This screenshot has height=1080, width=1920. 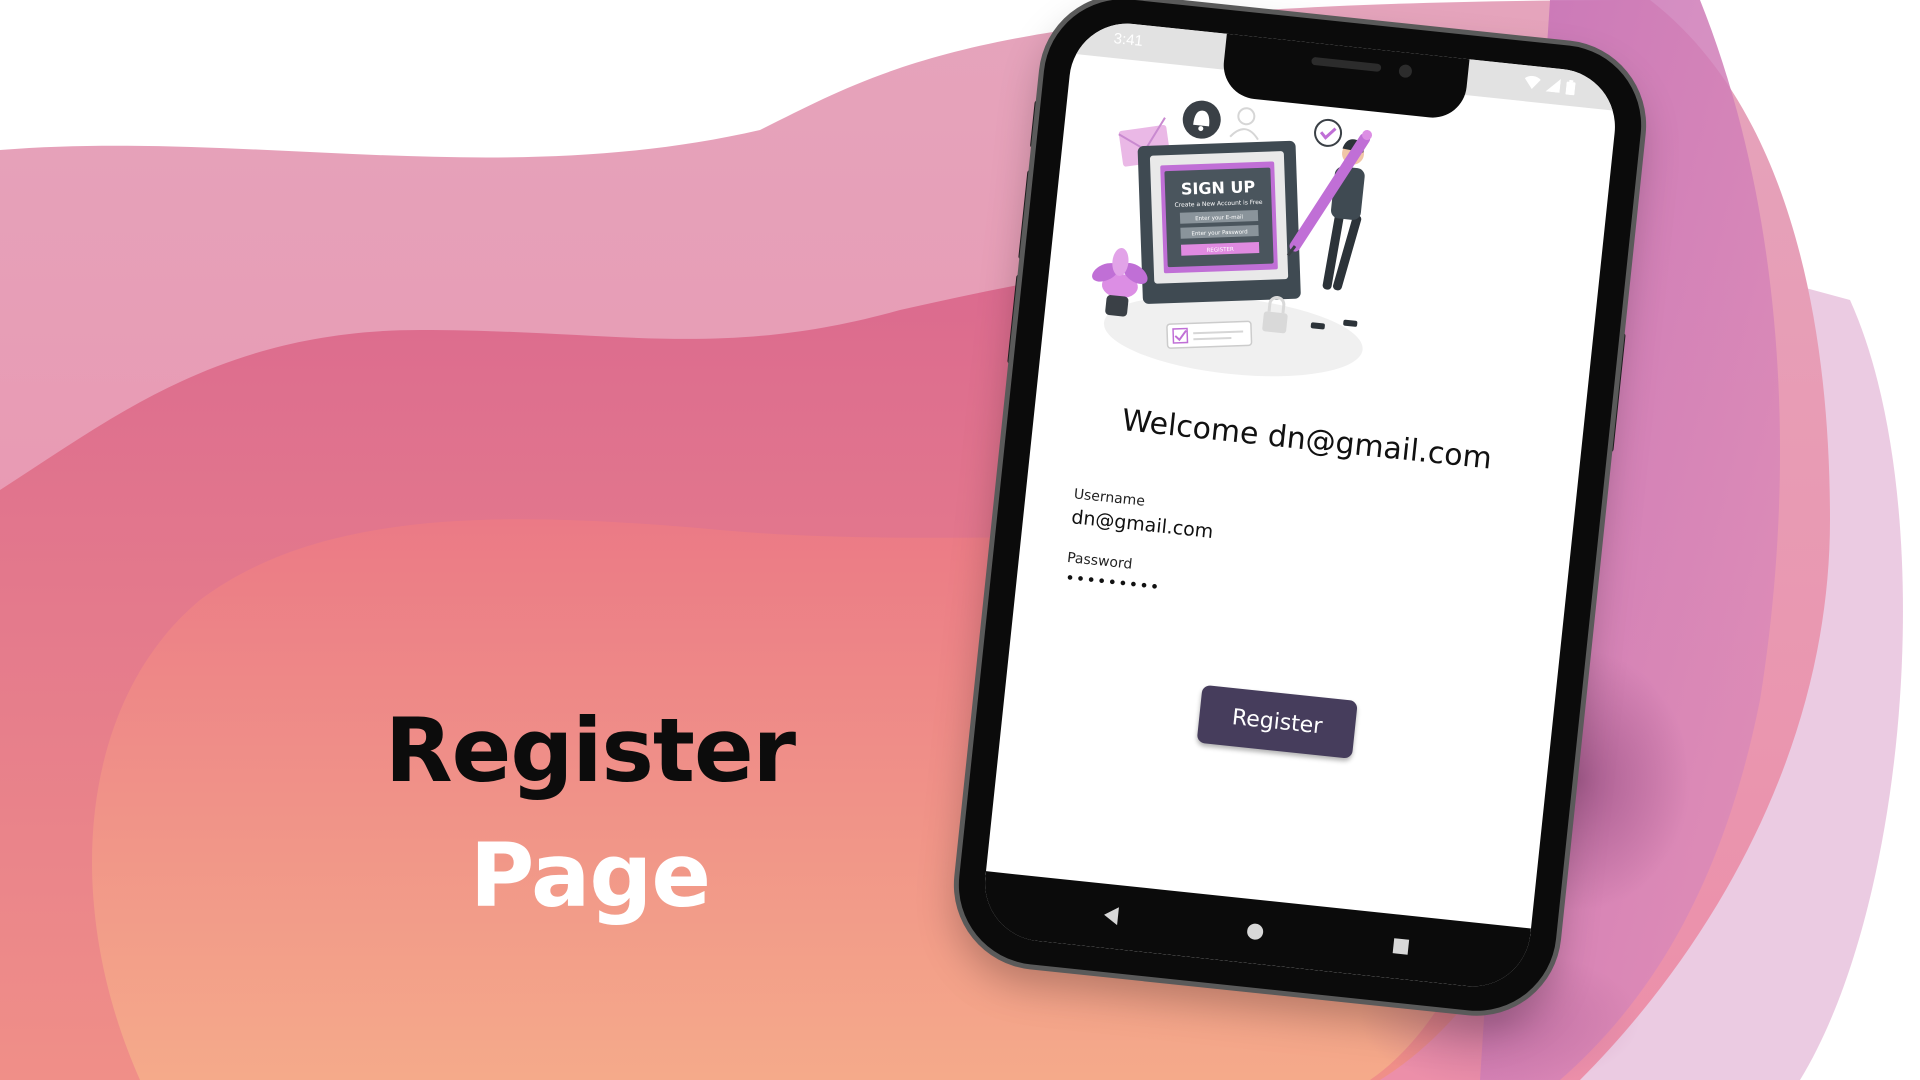 What do you see at coordinates (590, 875) in the screenshot?
I see `hero-title-page: Page` at bounding box center [590, 875].